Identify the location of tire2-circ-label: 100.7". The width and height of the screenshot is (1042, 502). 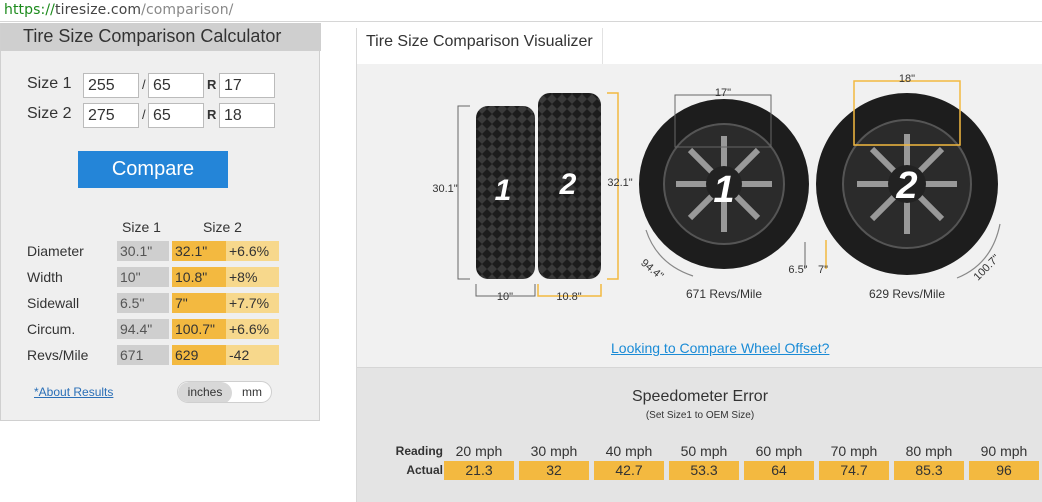
(987, 267).